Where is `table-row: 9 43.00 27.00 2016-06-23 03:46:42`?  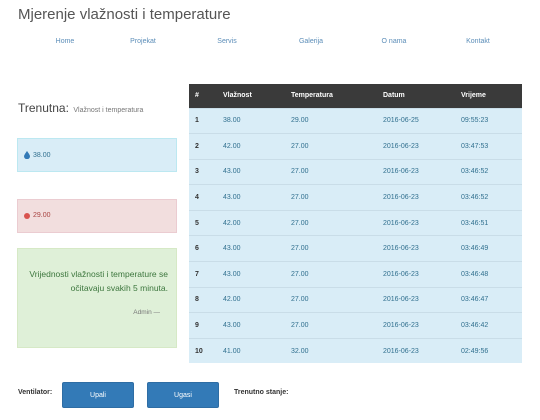 table-row: 9 43.00 27.00 2016-06-23 03:46:42 is located at coordinates (355, 325).